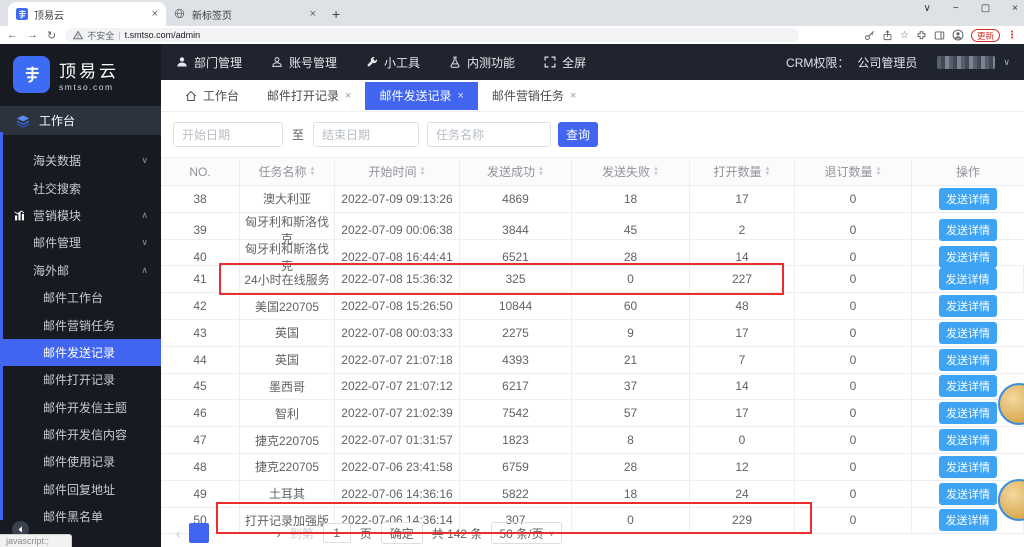 The image size is (1024, 547). What do you see at coordinates (80, 434) in the screenshot?
I see `sidebar-menu-item: 邮件开发信内容` at bounding box center [80, 434].